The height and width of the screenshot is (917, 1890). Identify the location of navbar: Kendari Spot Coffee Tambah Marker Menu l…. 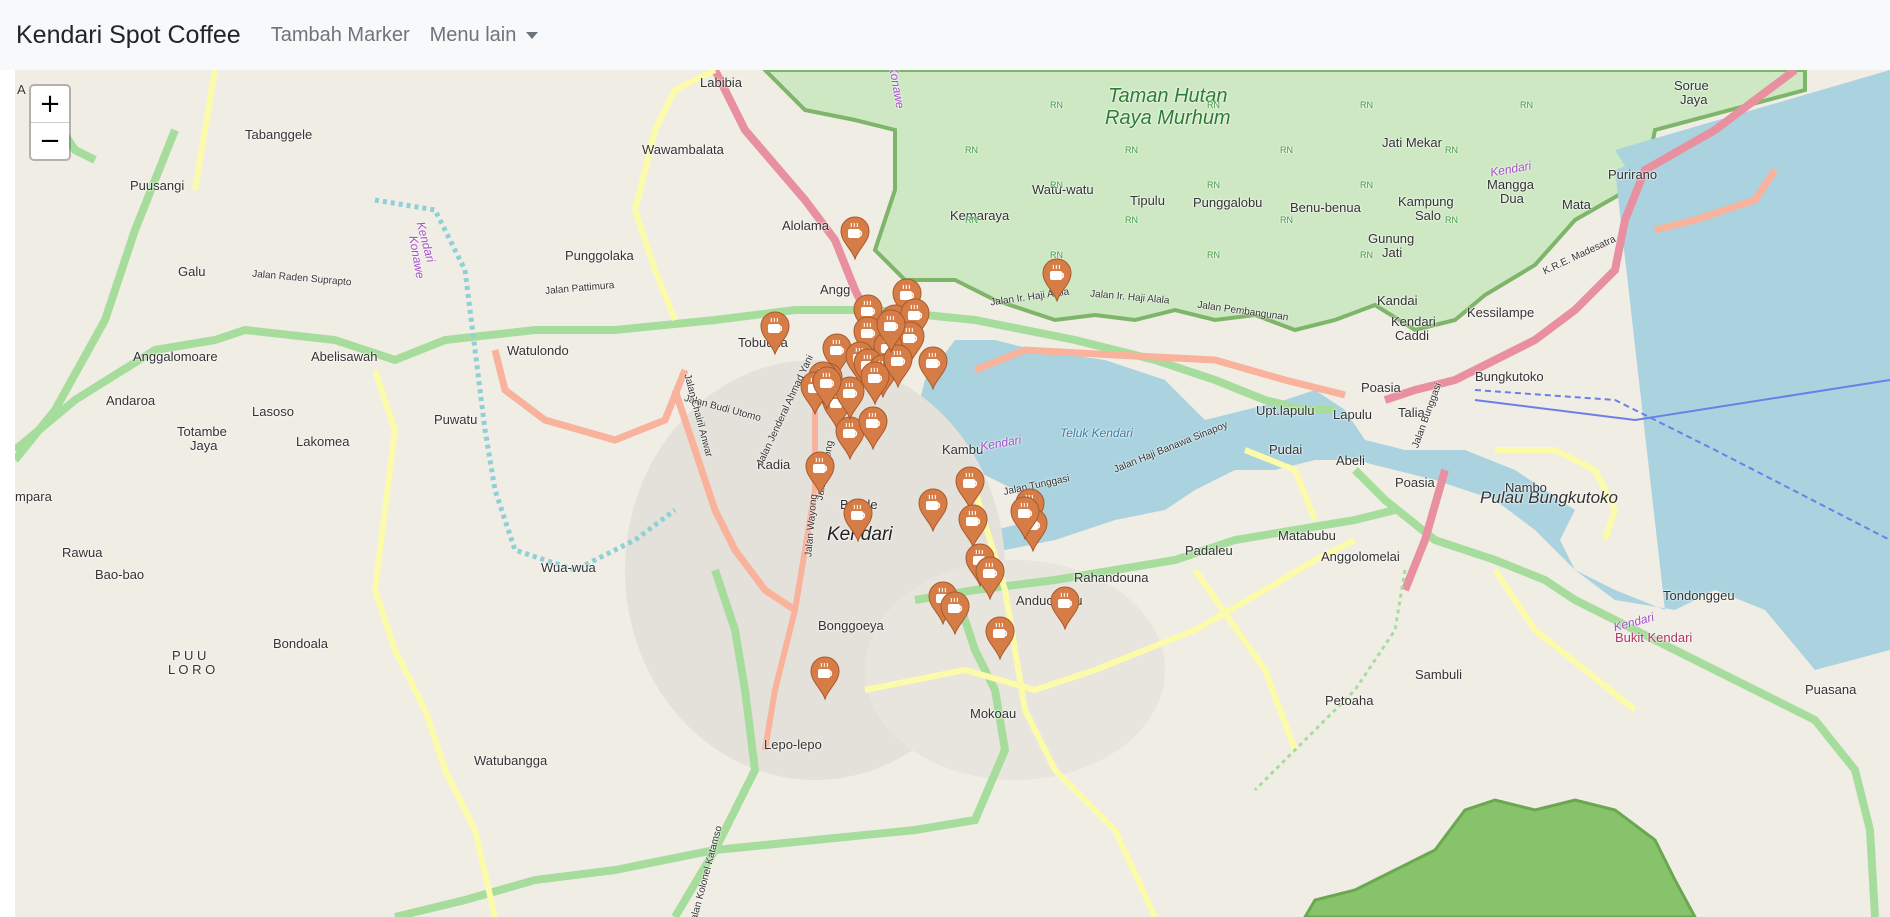
(945, 35).